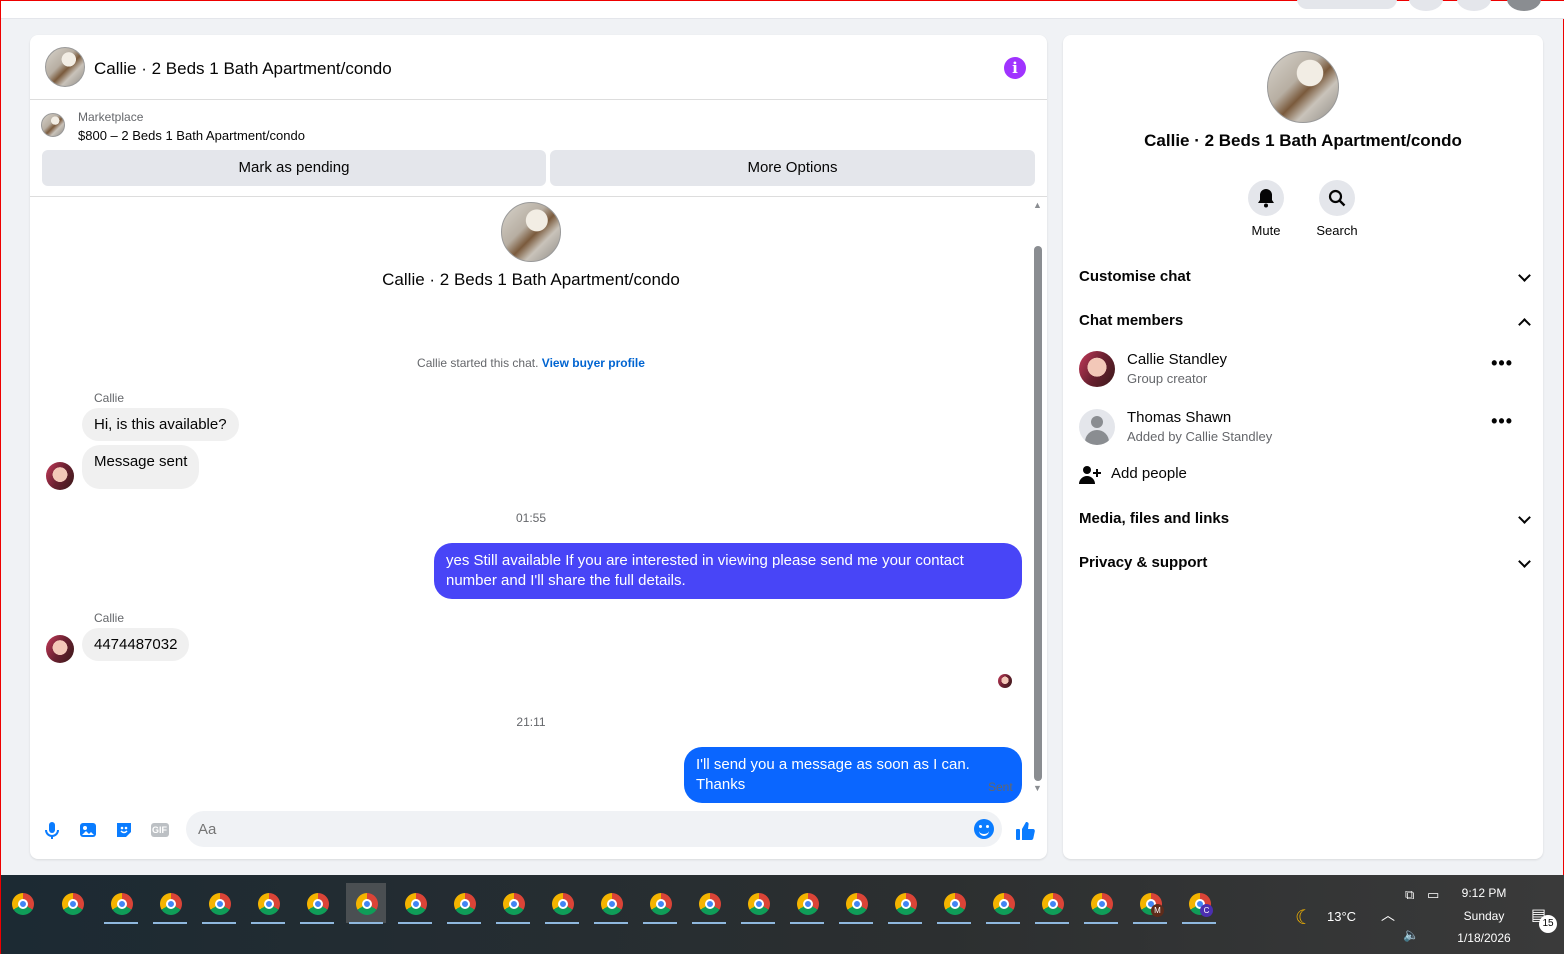 This screenshot has width=1564, height=954. I want to click on mark-as-pending-button: Mark as pending, so click(294, 168).